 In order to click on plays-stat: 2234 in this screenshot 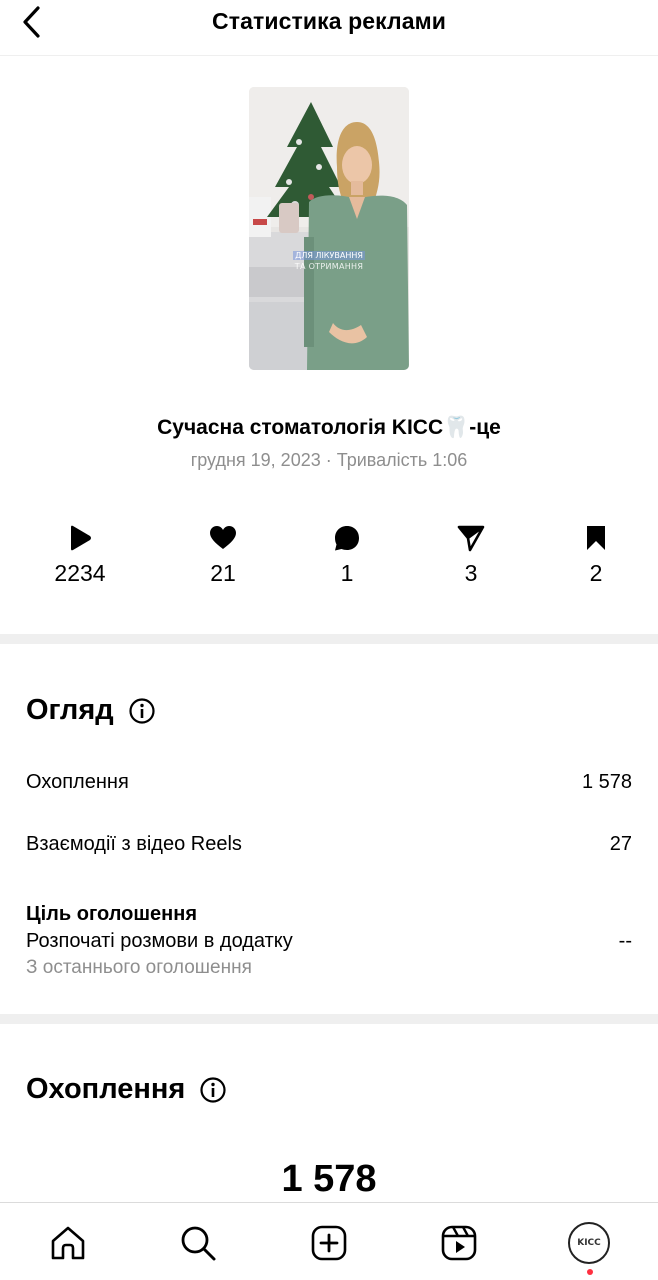, I will do `click(80, 553)`.